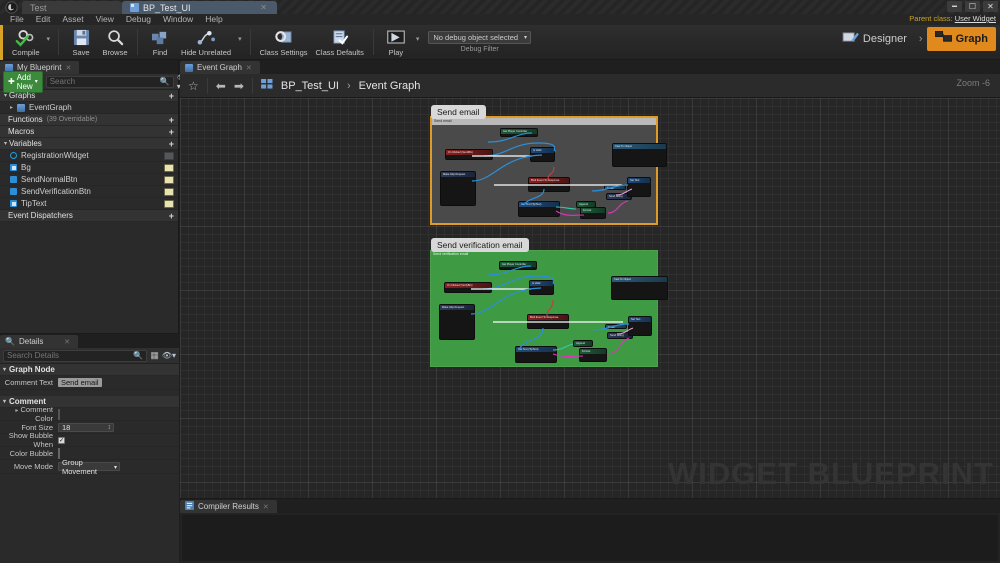 This screenshot has height=563, width=1000. Describe the element at coordinates (49, 39) in the screenshot. I see `compile-dropdown-icon: ▾` at that location.